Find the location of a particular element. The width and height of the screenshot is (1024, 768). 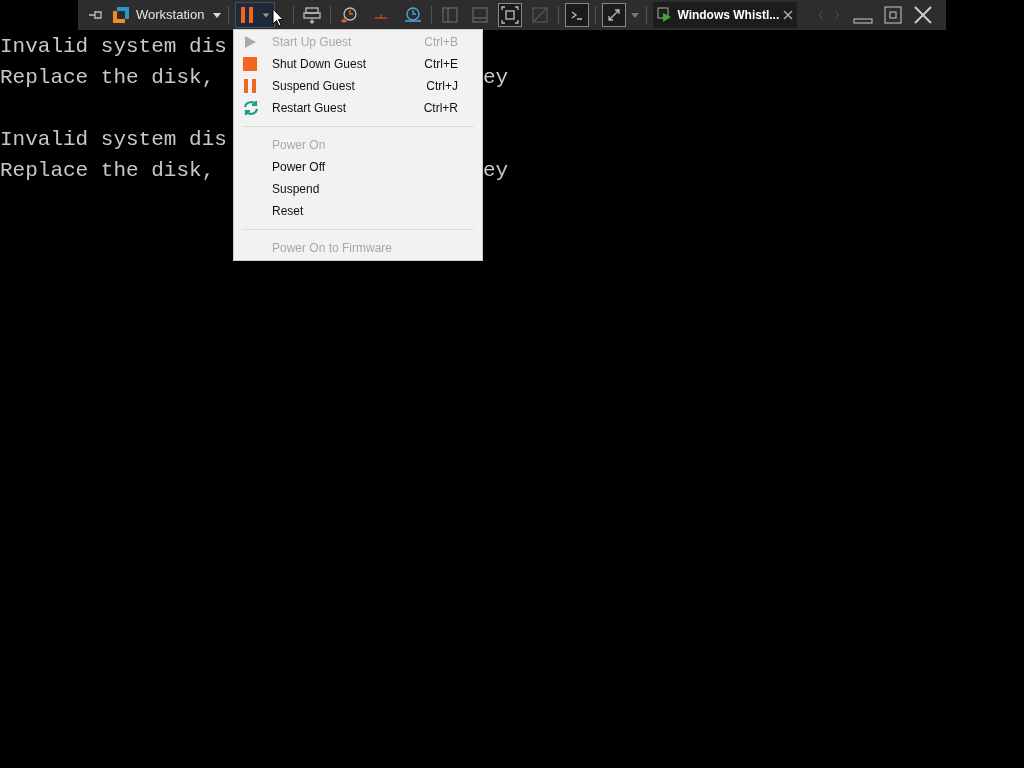

pause-icon is located at coordinates (250, 86).